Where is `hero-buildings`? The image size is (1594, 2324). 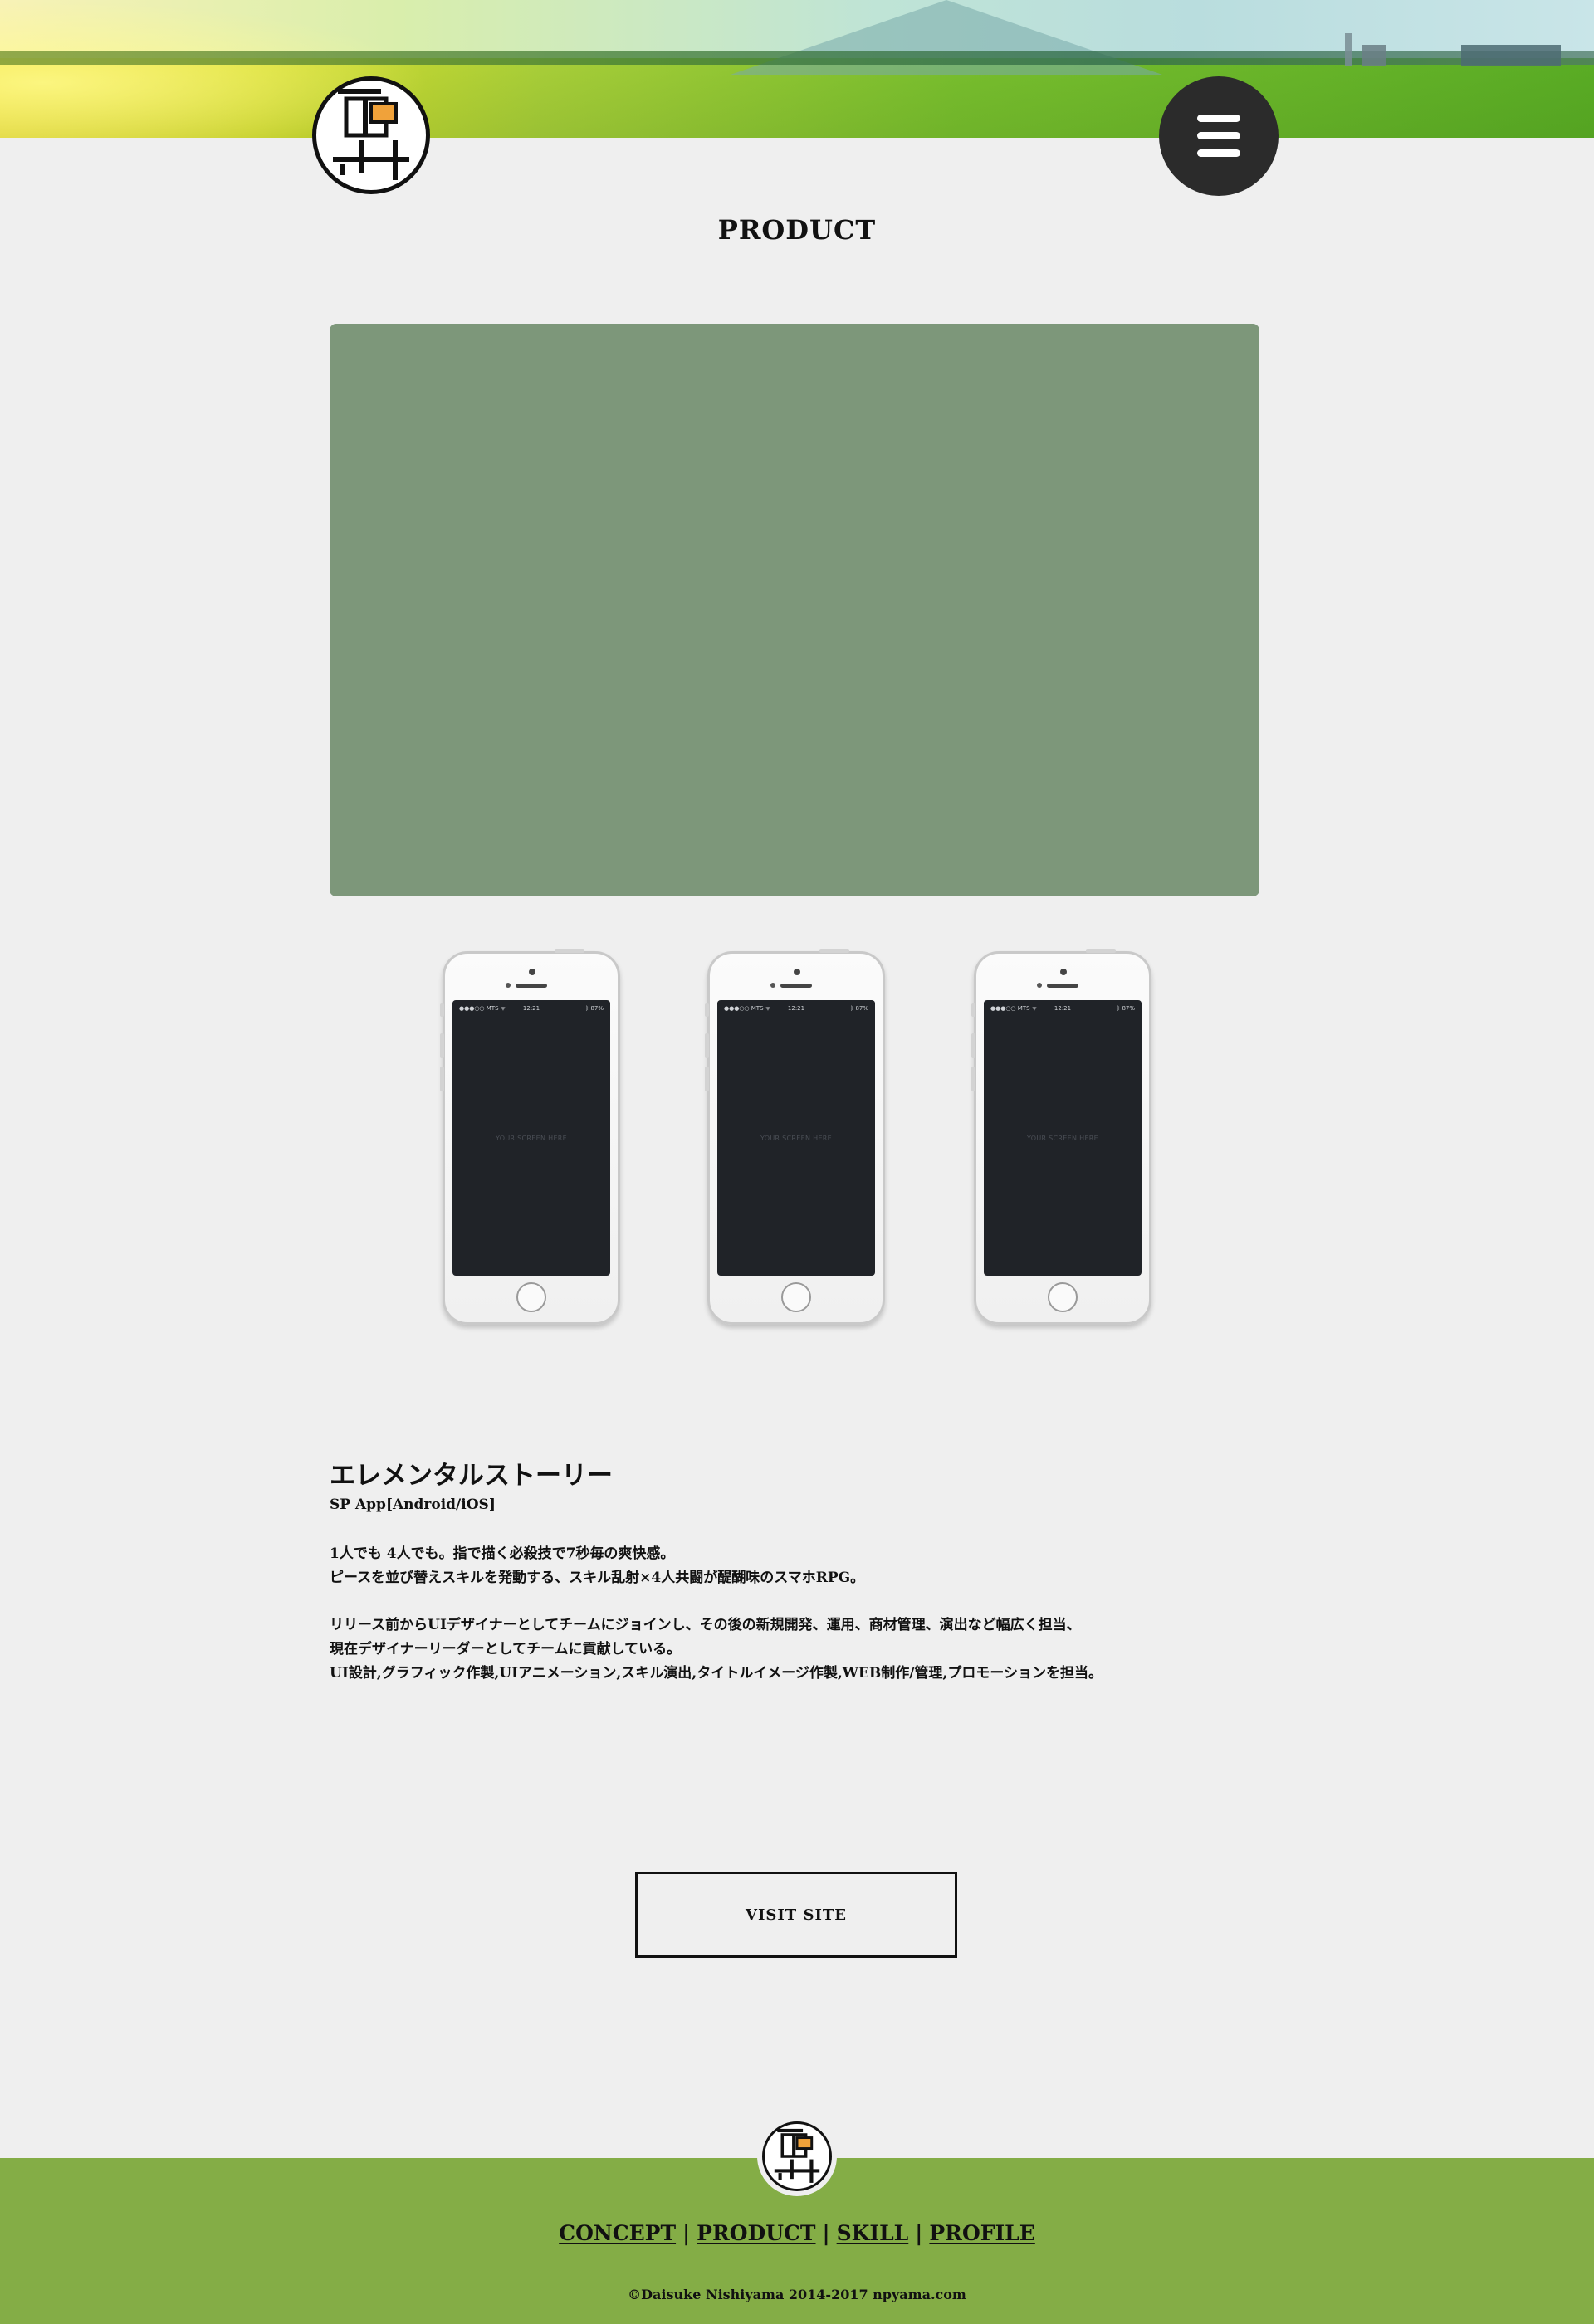 hero-buildings is located at coordinates (1461, 46).